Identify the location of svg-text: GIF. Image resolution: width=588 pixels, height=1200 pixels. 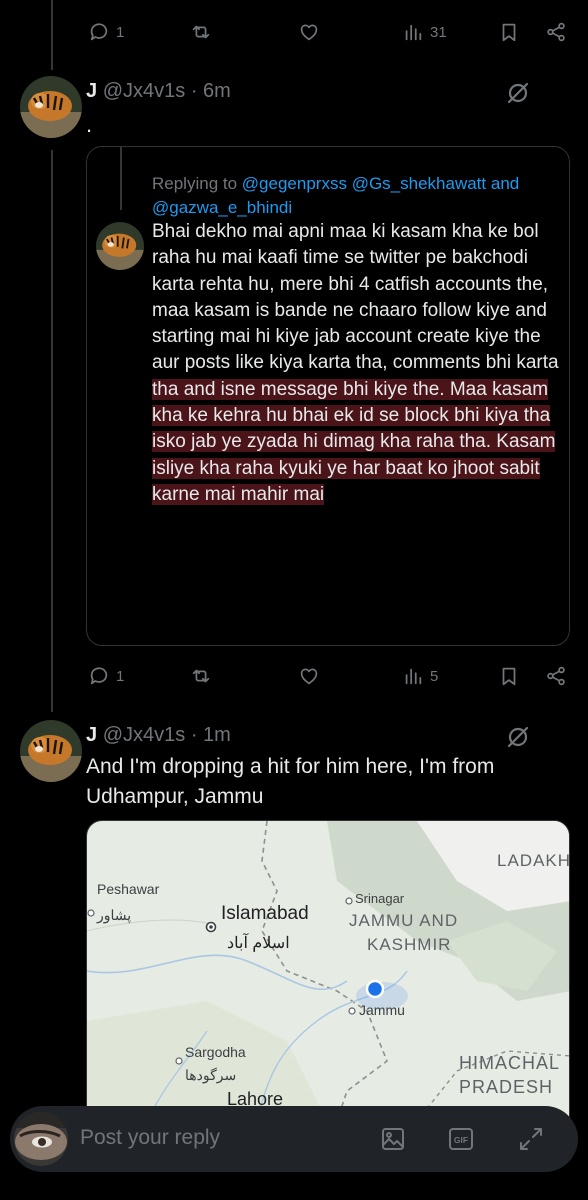
(461, 1140).